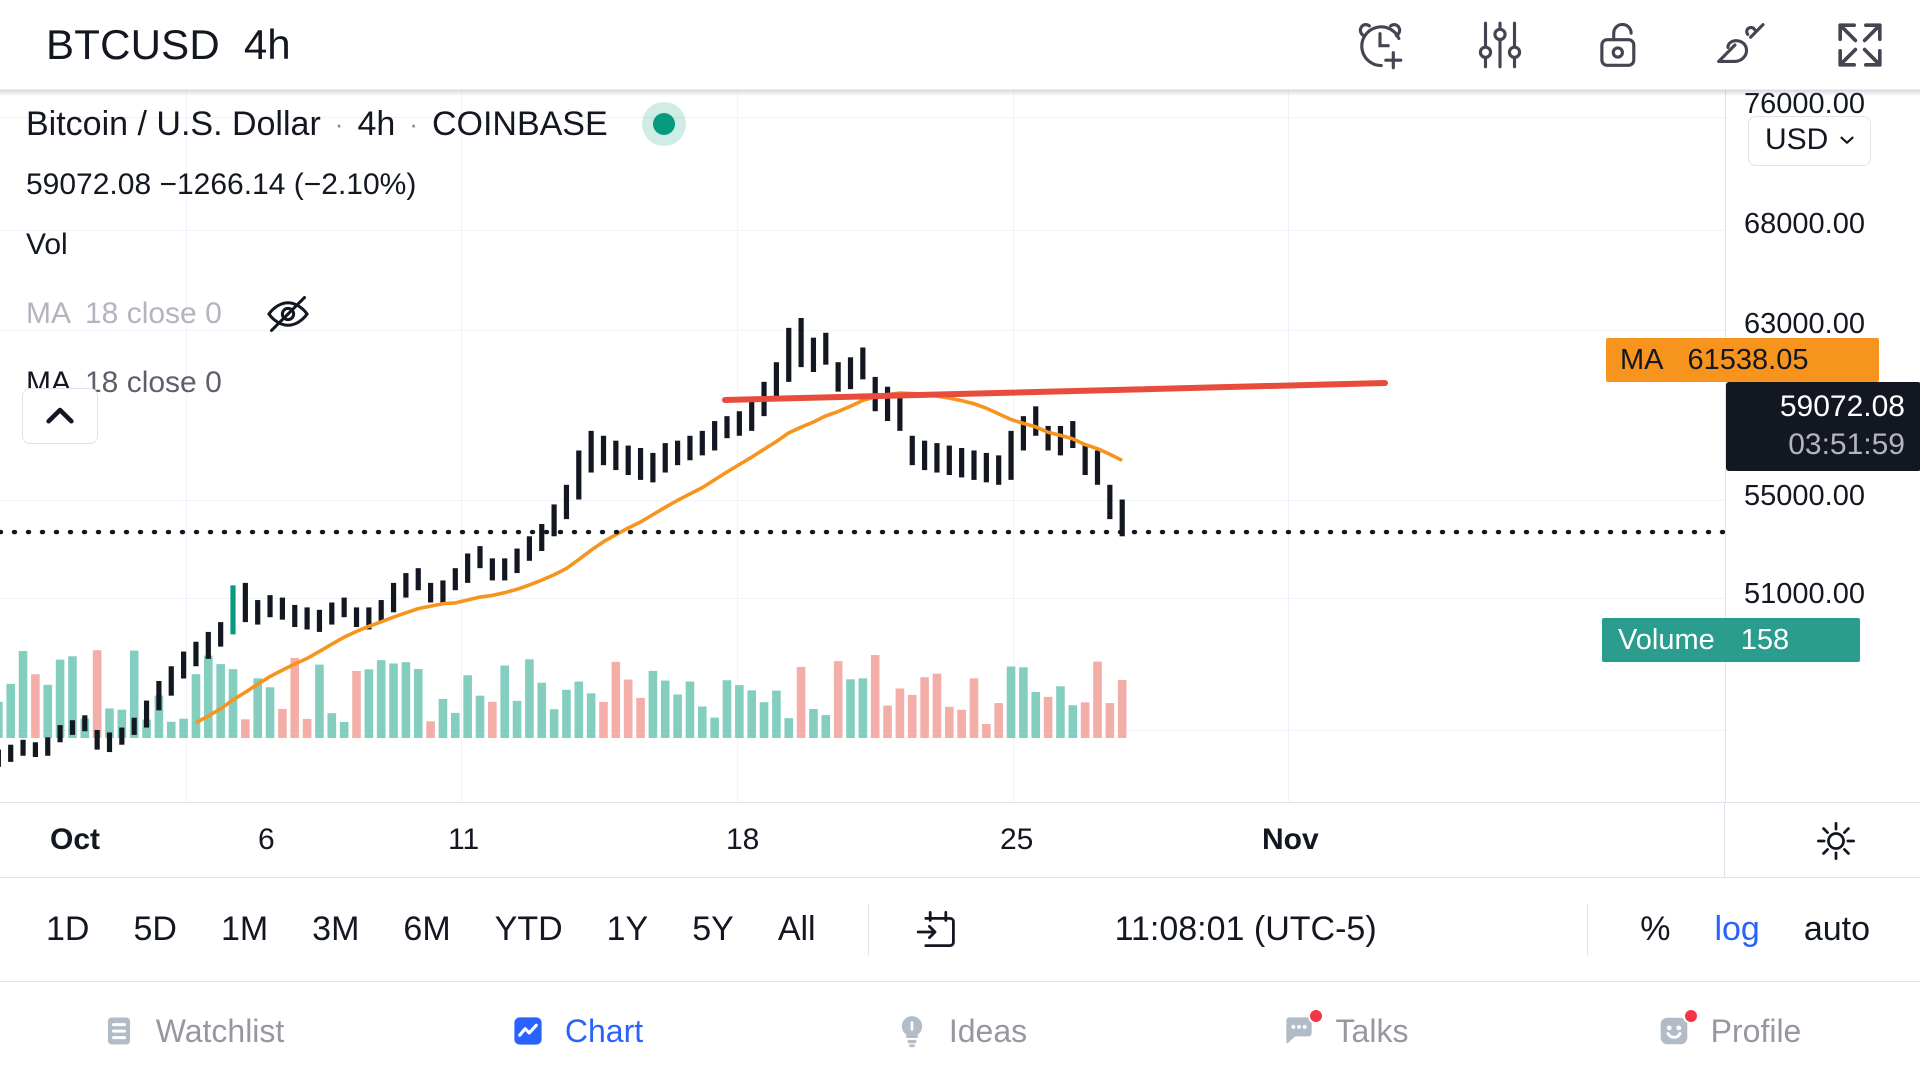 The image size is (1920, 1080). Describe the element at coordinates (528, 1031) in the screenshot. I see `chart-icon` at that location.